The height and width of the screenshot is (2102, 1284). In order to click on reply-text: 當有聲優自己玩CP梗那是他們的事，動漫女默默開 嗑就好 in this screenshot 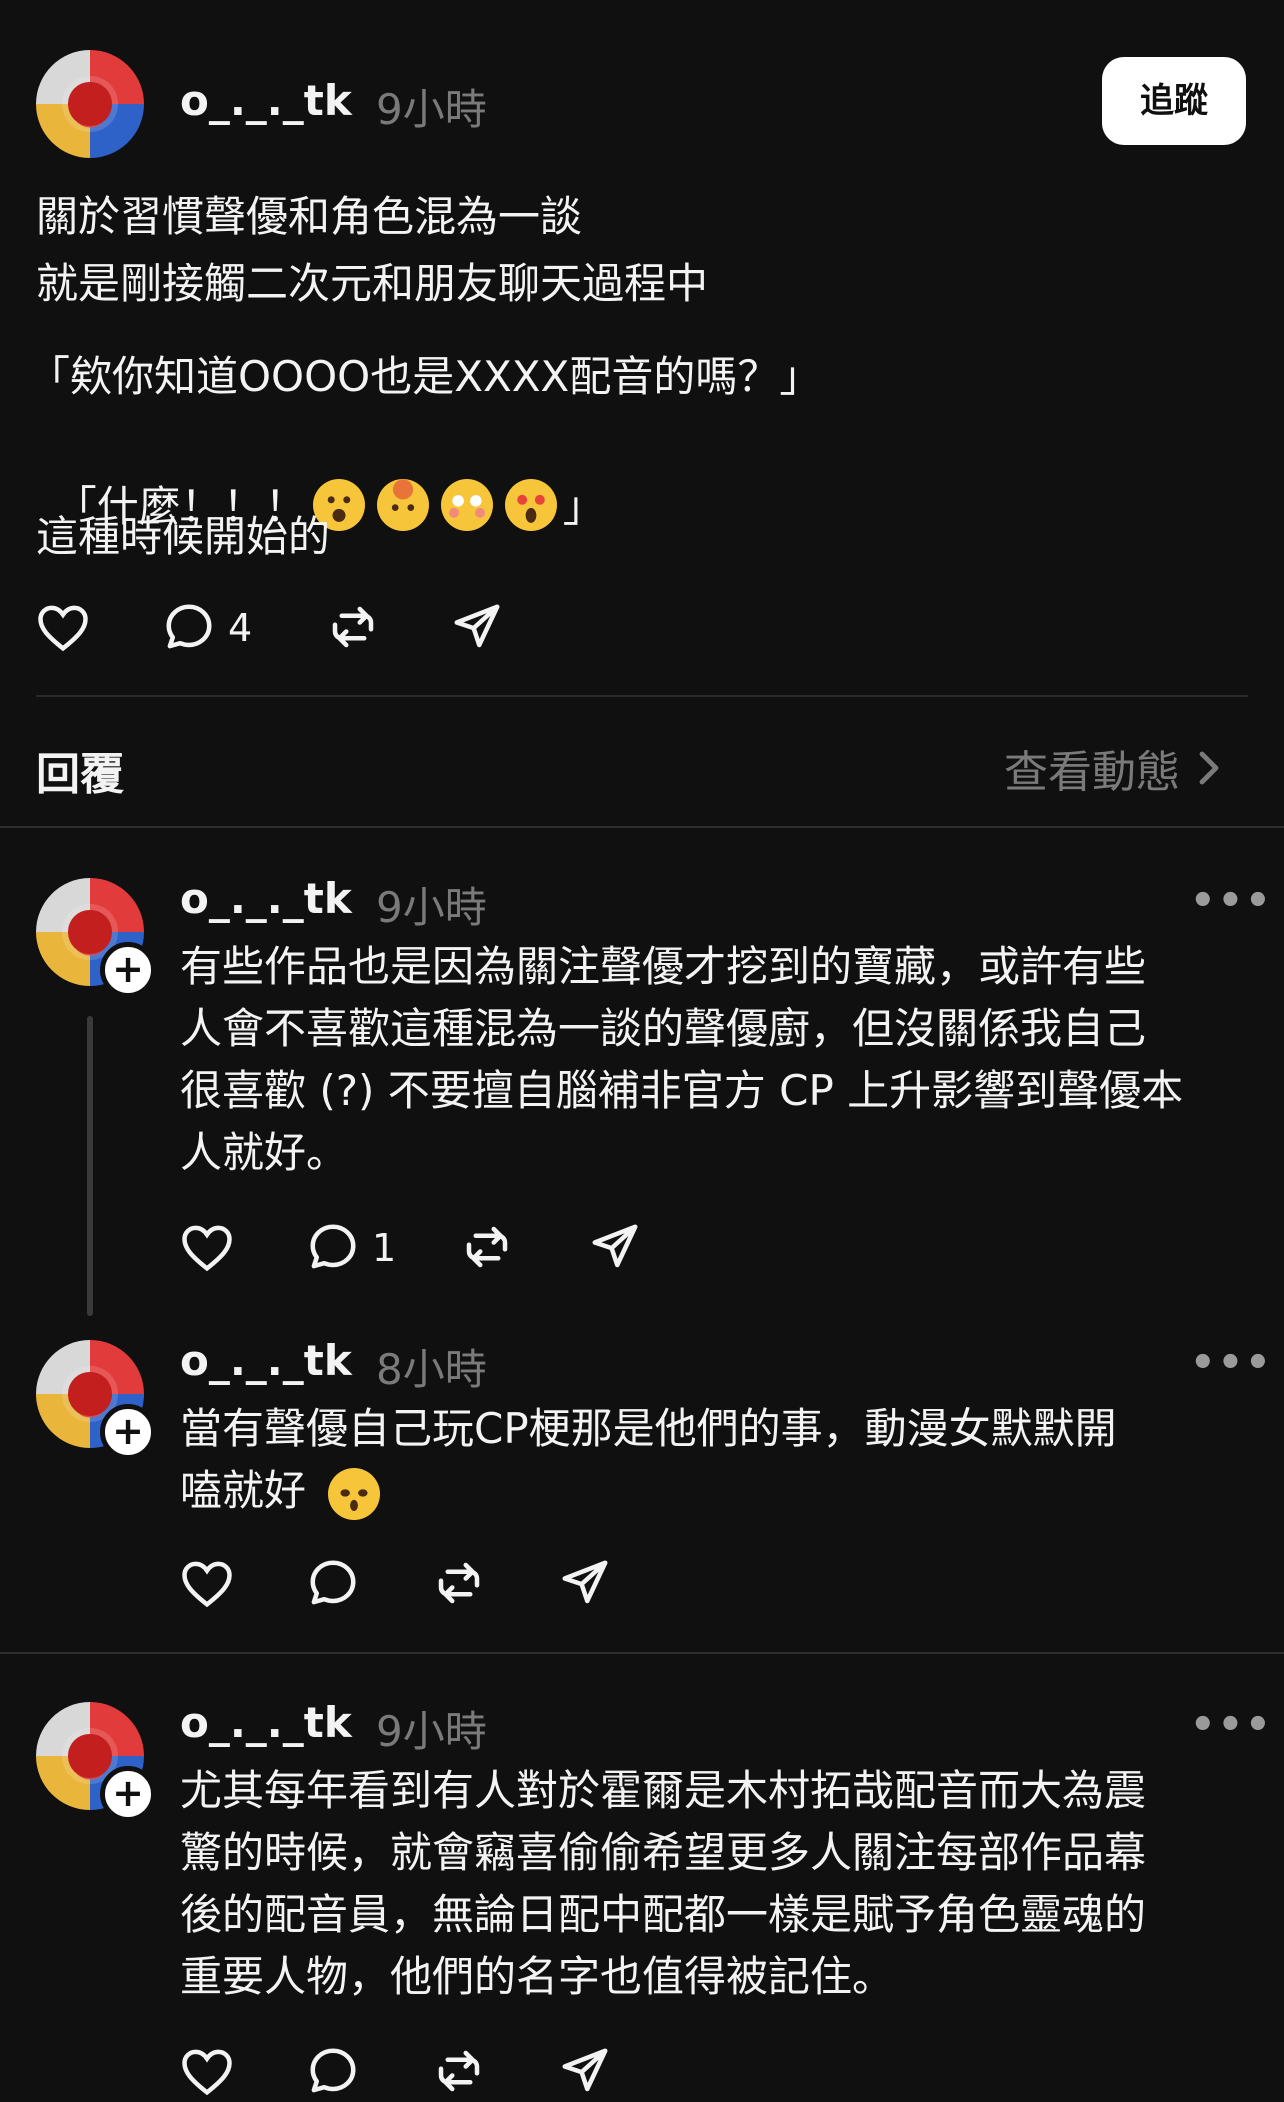, I will do `click(648, 1459)`.